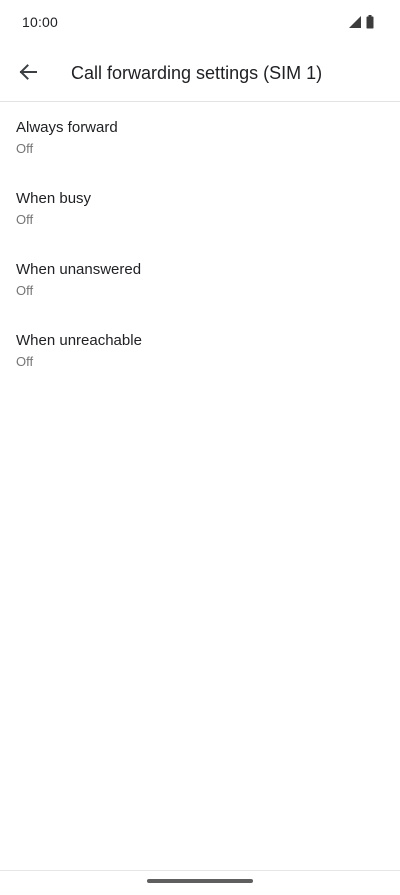  I want to click on app-bar: Call forwarding settings (SIM 1), so click(200, 74).